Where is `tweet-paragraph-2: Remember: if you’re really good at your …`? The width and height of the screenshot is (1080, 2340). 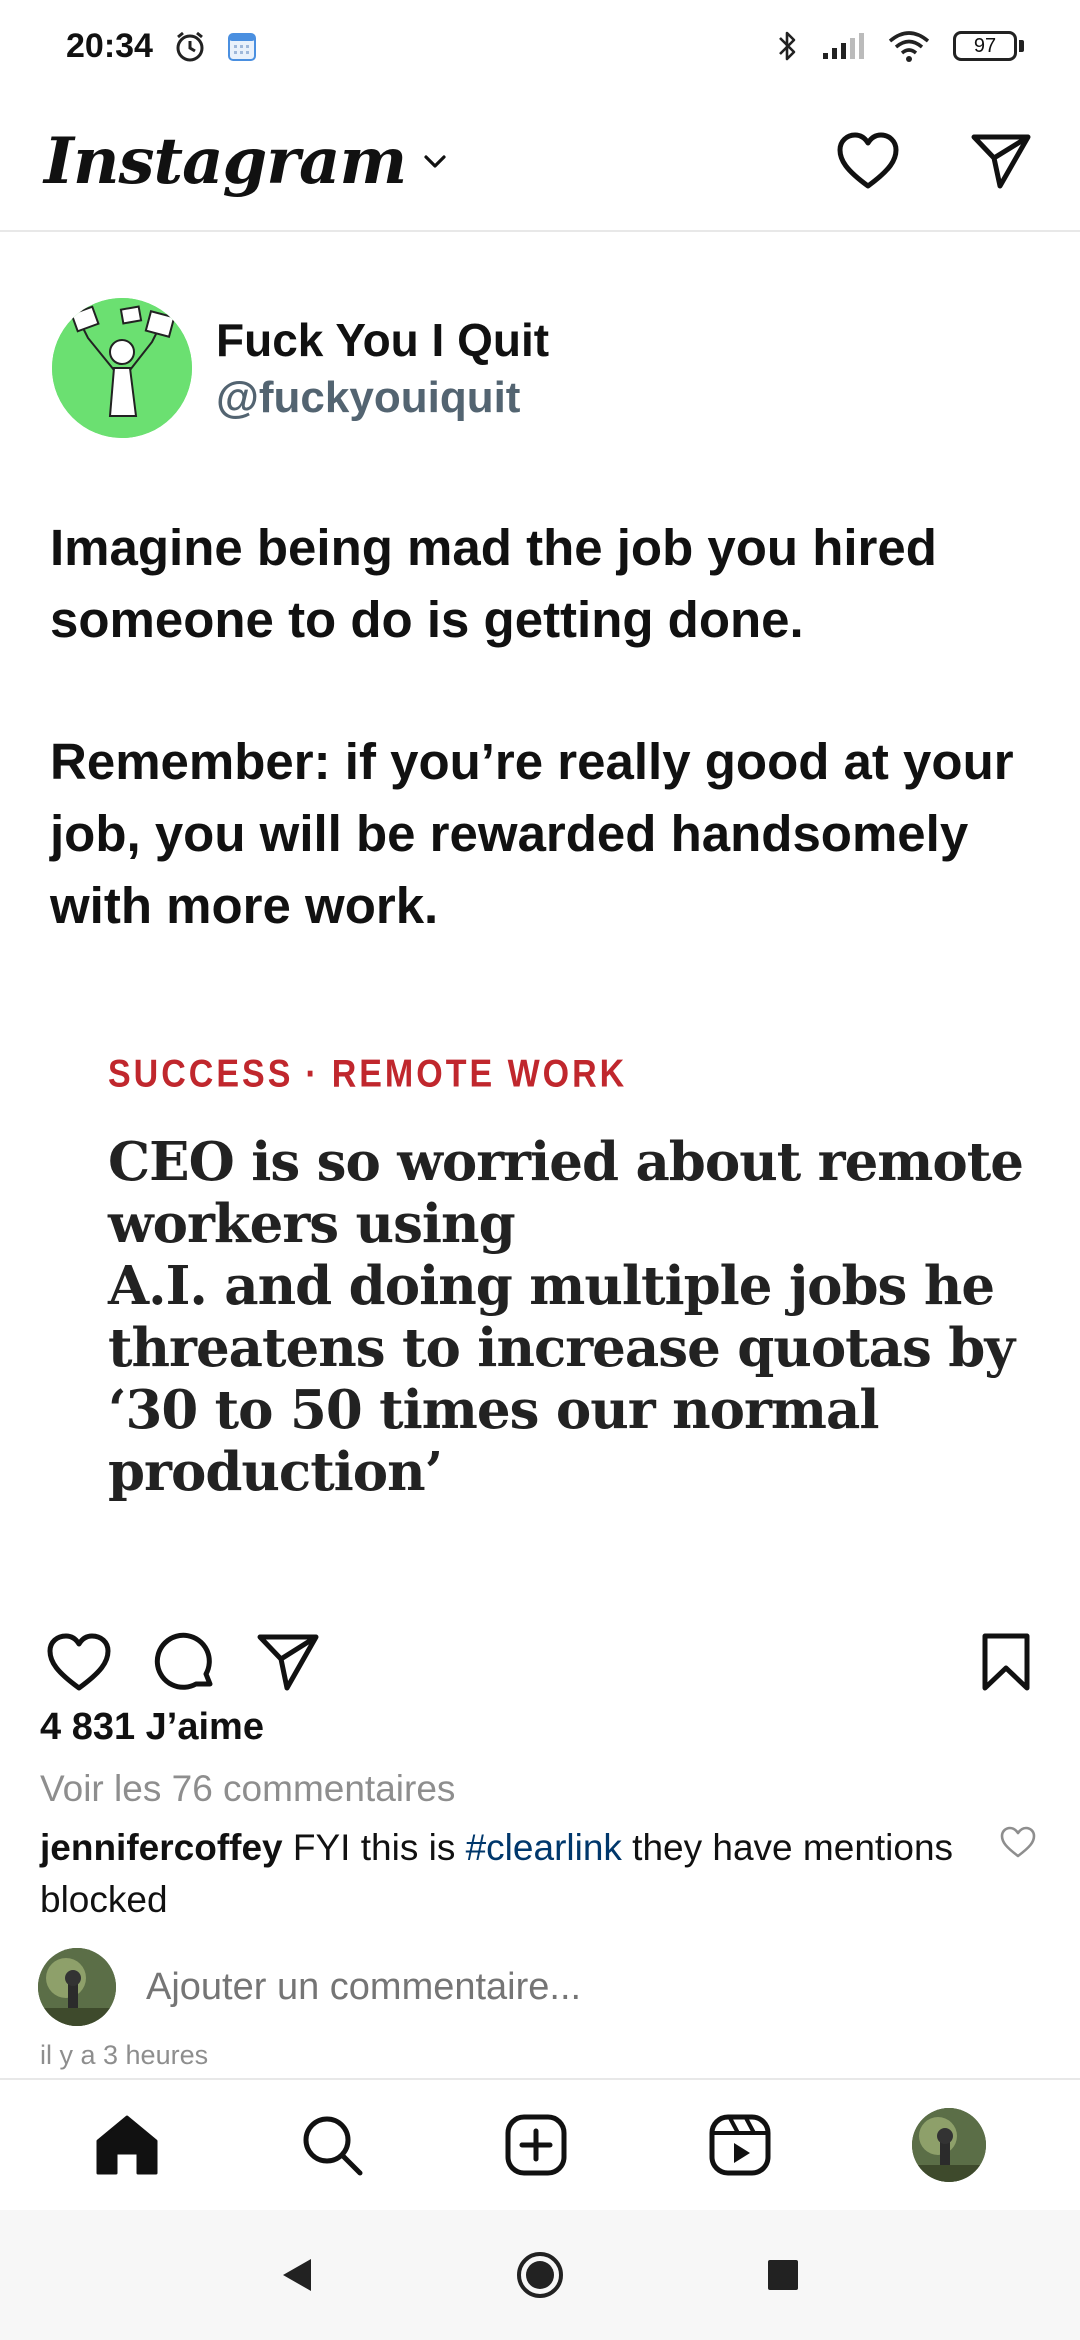
tweet-paragraph-2: Remember: if you’re really good at your … is located at coordinates (532, 833).